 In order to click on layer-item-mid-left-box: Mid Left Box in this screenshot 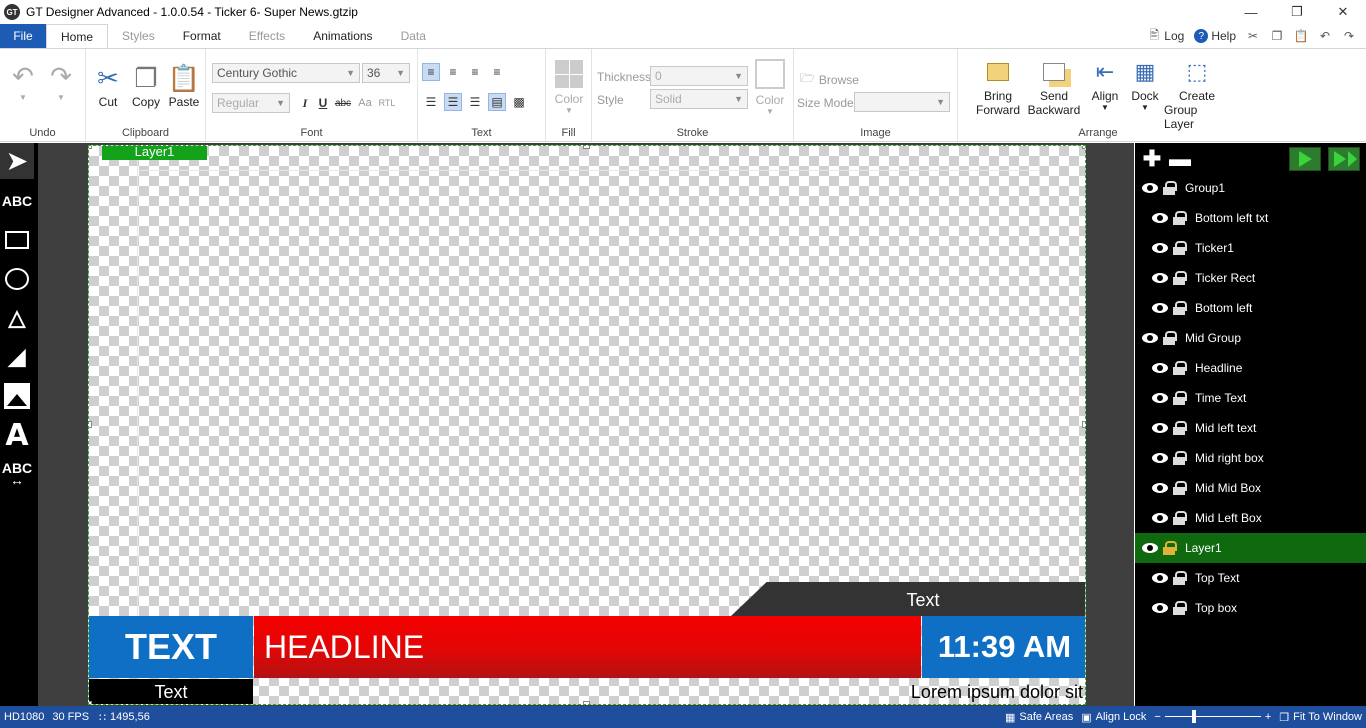, I will do `click(1250, 518)`.